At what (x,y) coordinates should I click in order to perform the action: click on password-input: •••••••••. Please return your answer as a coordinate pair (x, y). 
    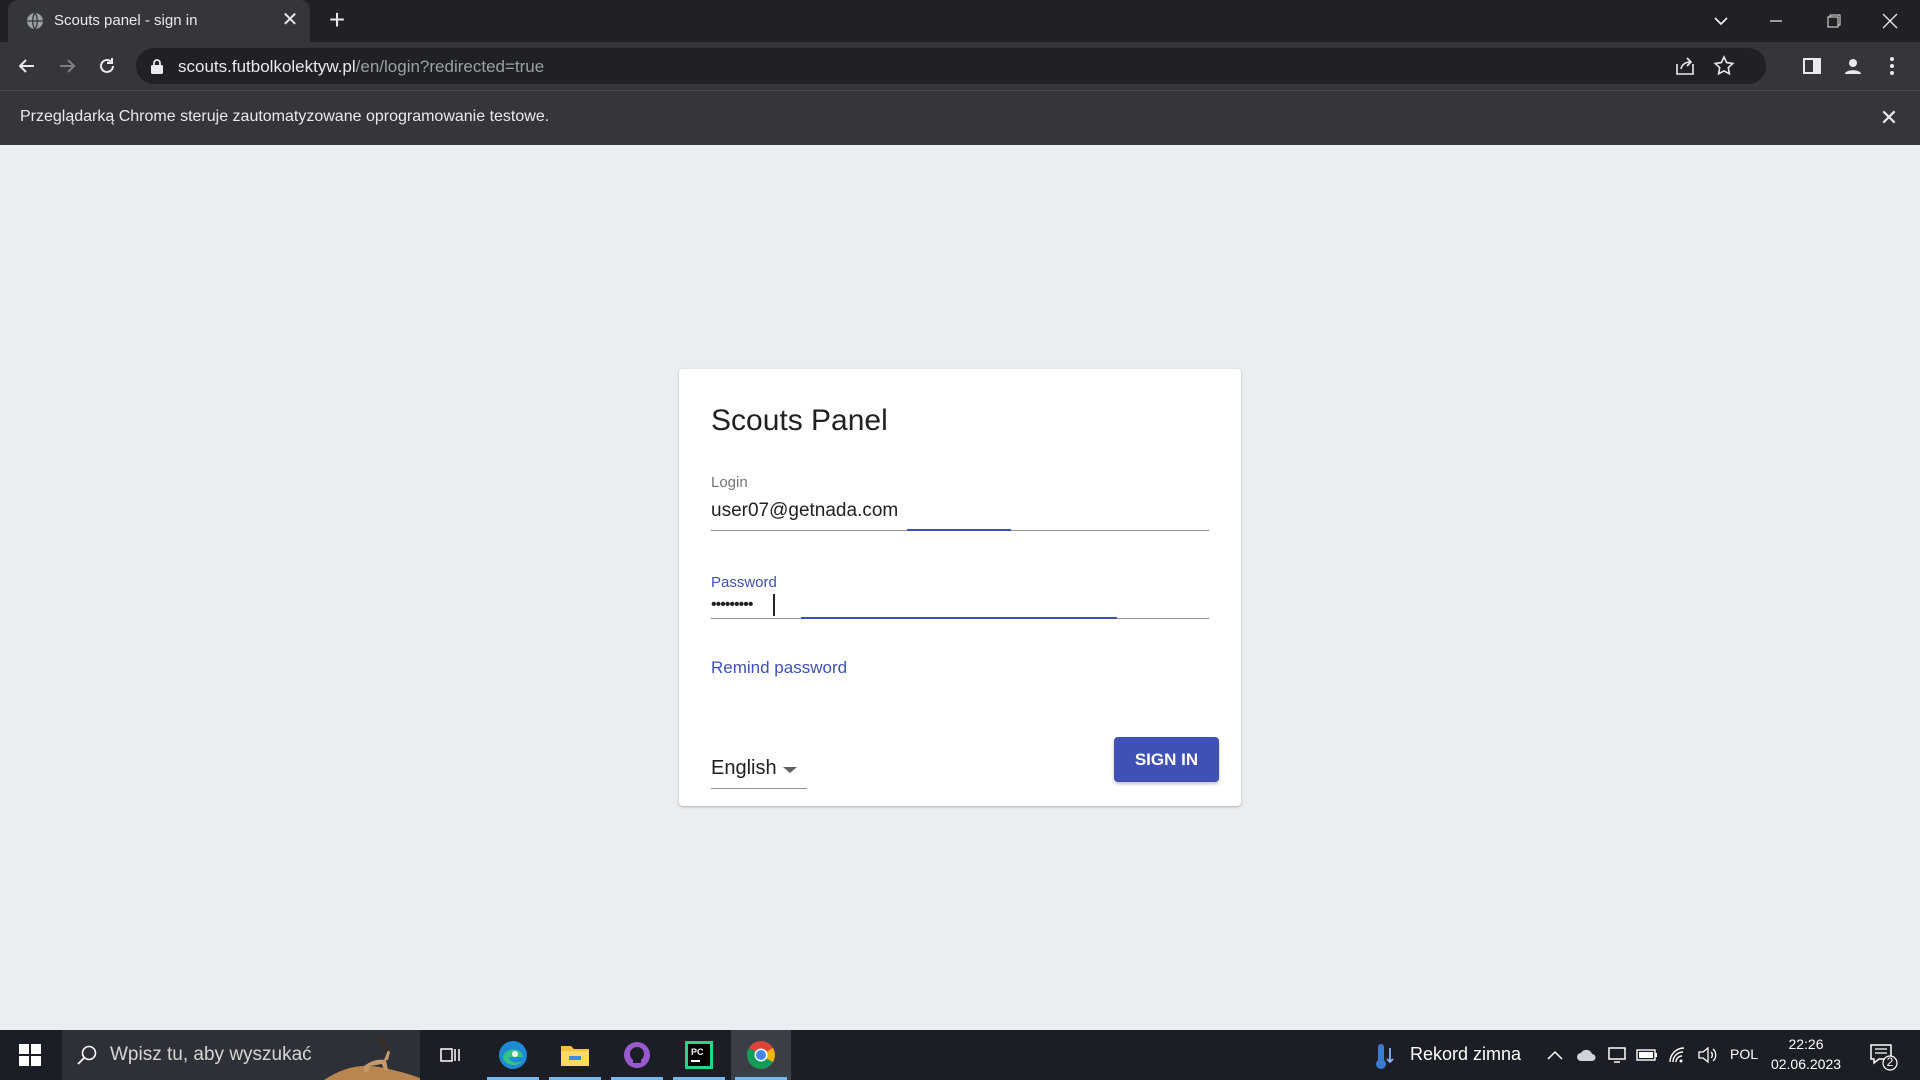
    Looking at the image, I should click on (732, 605).